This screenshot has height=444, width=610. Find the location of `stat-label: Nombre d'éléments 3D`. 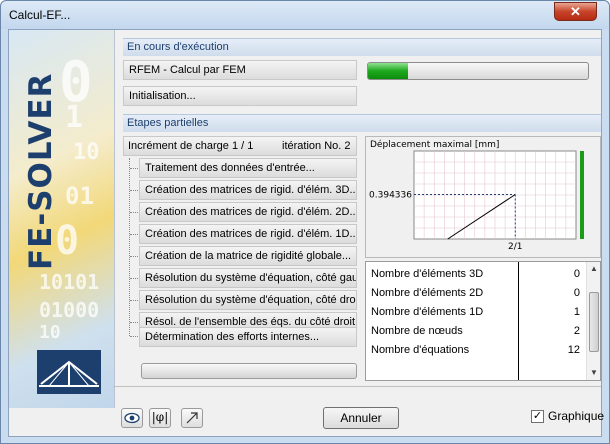

stat-label: Nombre d'éléments 3D is located at coordinates (427, 274).